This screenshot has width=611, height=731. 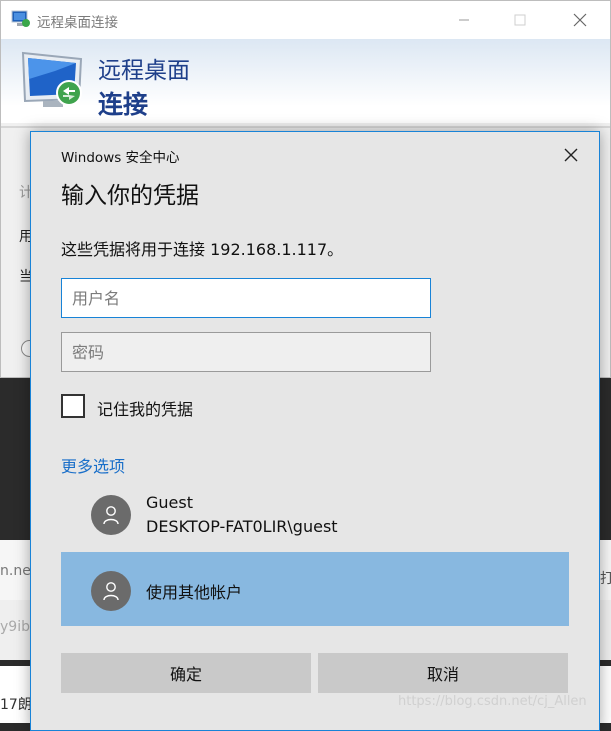 I want to click on account-option-guest: Guest DESKTOP-FAT0LIR\guest, so click(x=315, y=520).